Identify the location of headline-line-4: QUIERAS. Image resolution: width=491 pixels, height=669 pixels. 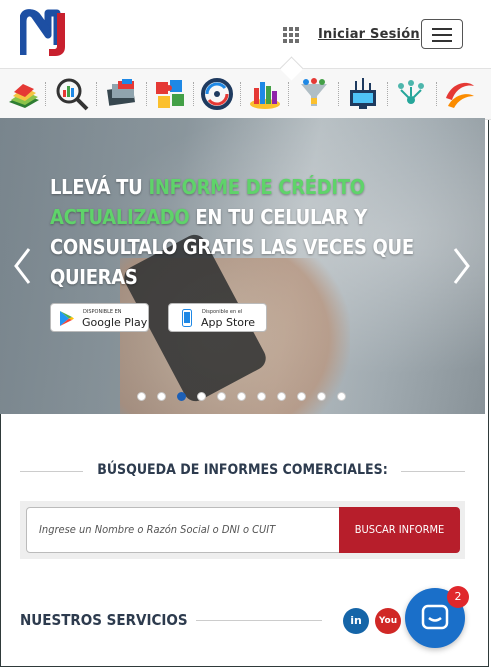
(94, 277).